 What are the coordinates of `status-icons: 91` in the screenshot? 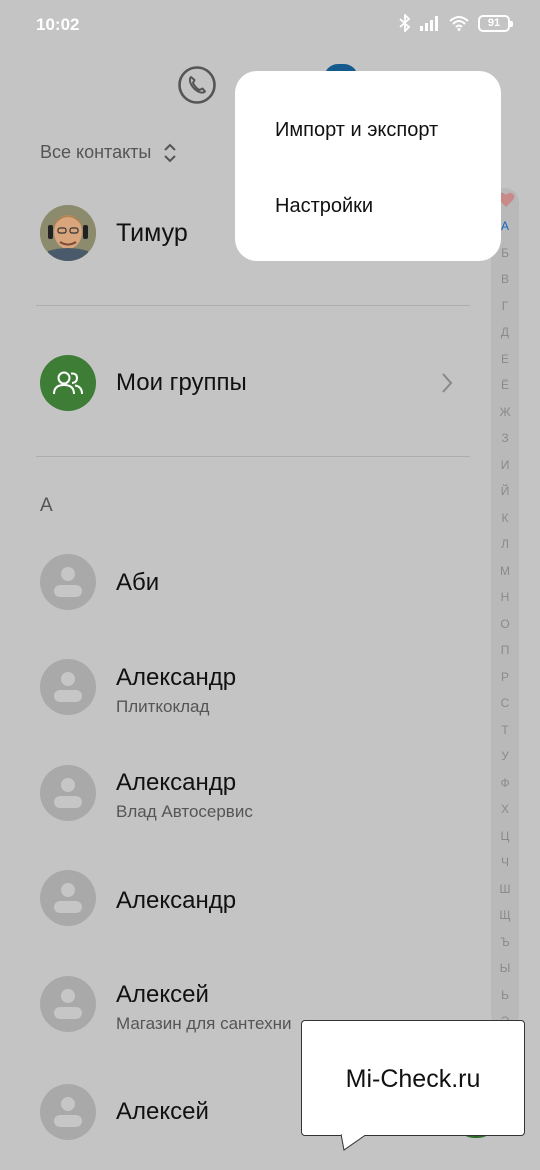 It's located at (456, 23).